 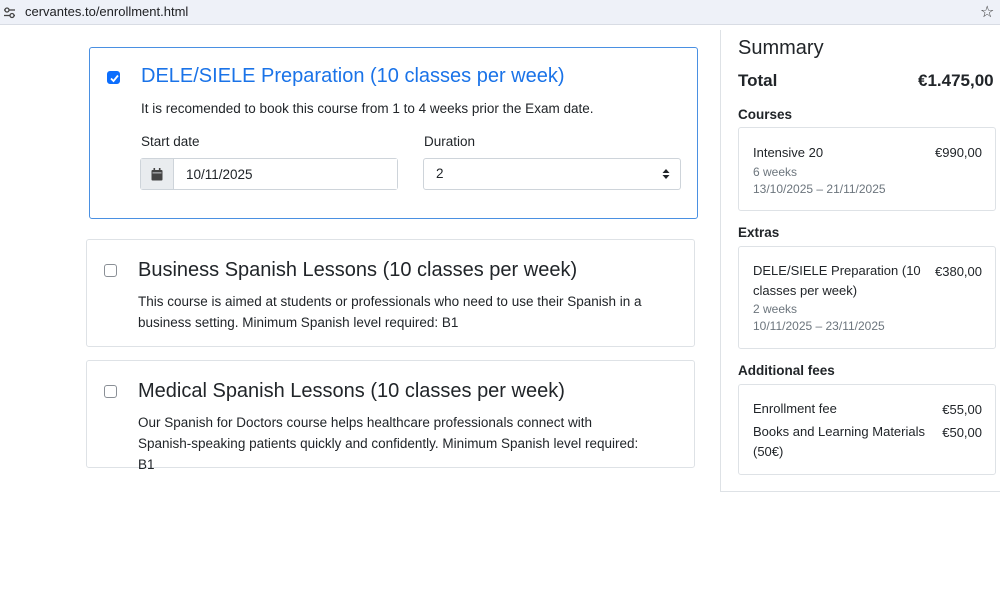 What do you see at coordinates (956, 80) in the screenshot?
I see `total-value: €1.475,00` at bounding box center [956, 80].